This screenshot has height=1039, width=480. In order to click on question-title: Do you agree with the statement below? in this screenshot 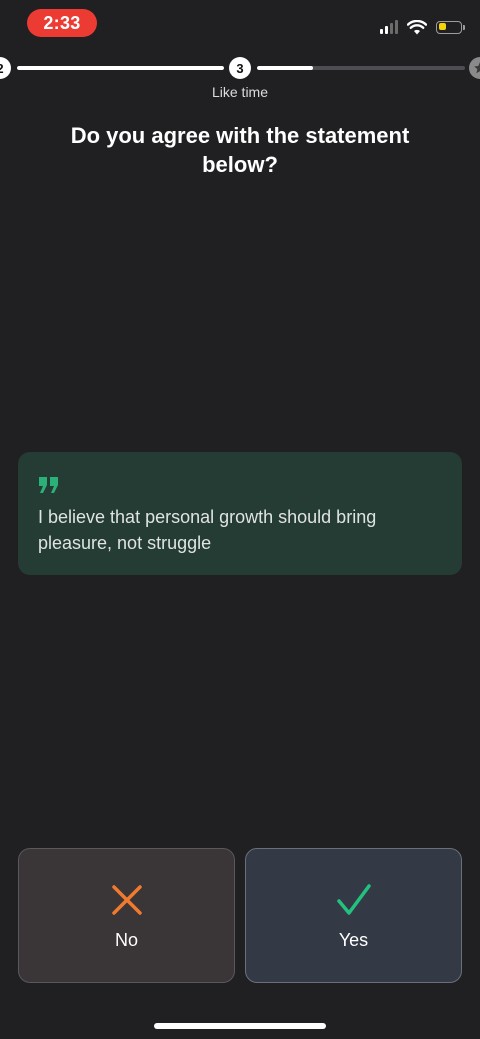, I will do `click(240, 150)`.